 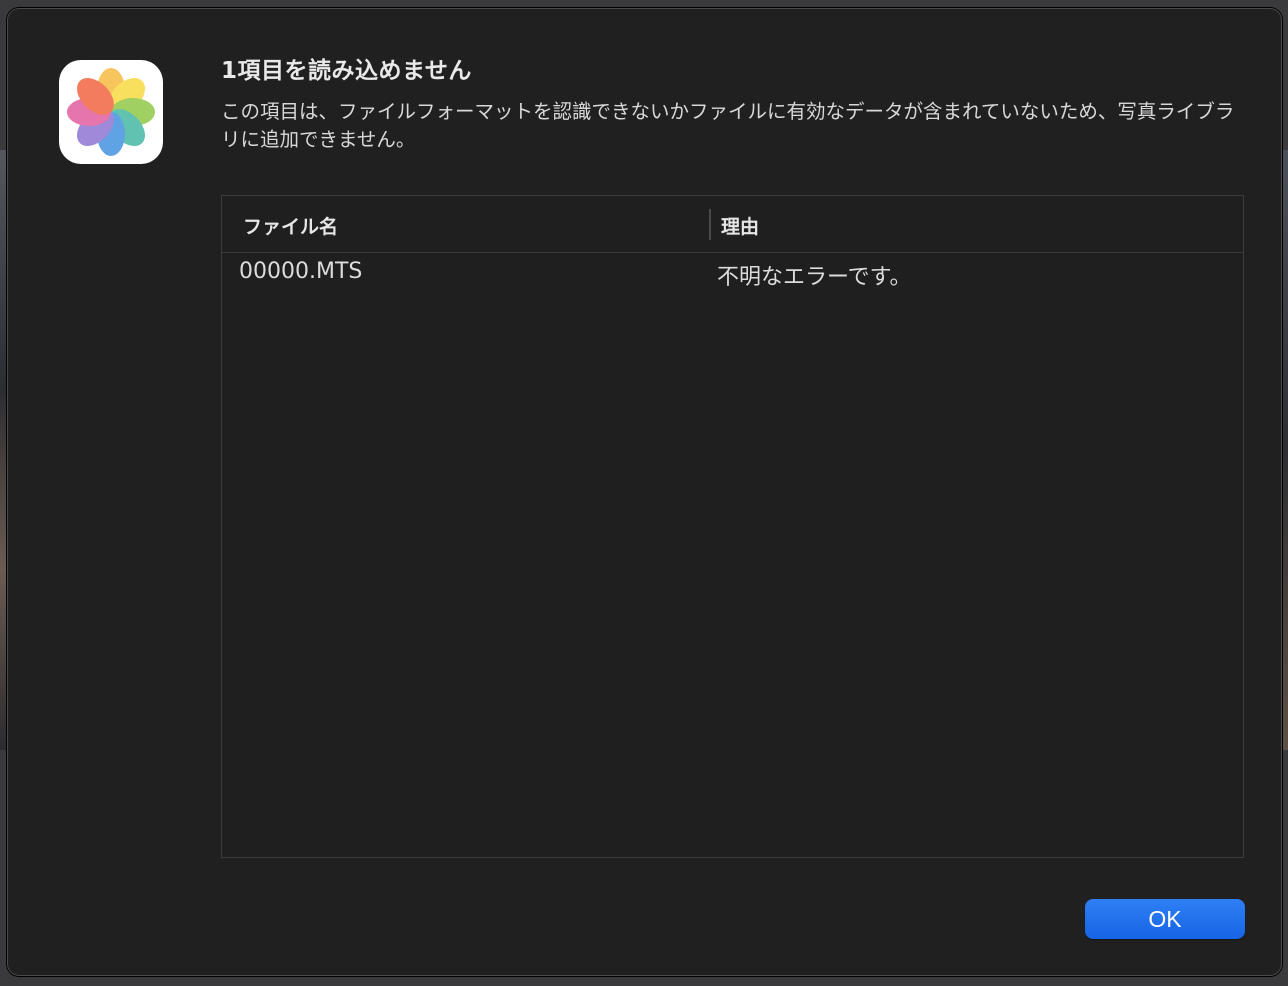 I want to click on reason-cell: 不明なエラーです。, so click(x=814, y=277).